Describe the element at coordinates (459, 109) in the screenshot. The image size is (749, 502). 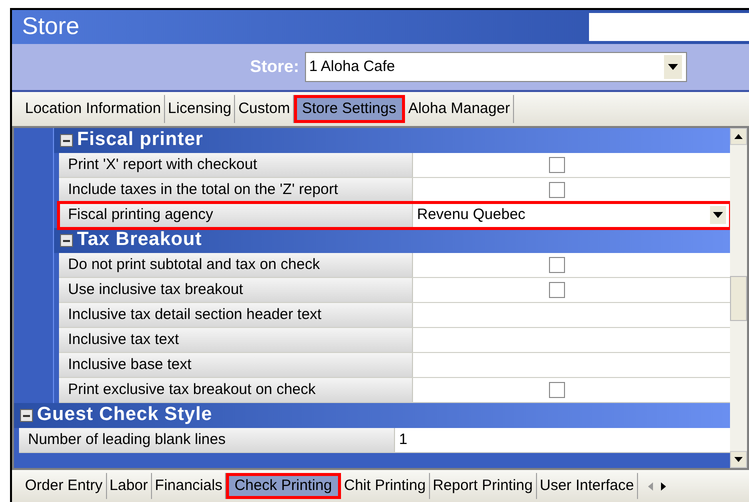
I see `tab: Aloha Manager` at that location.